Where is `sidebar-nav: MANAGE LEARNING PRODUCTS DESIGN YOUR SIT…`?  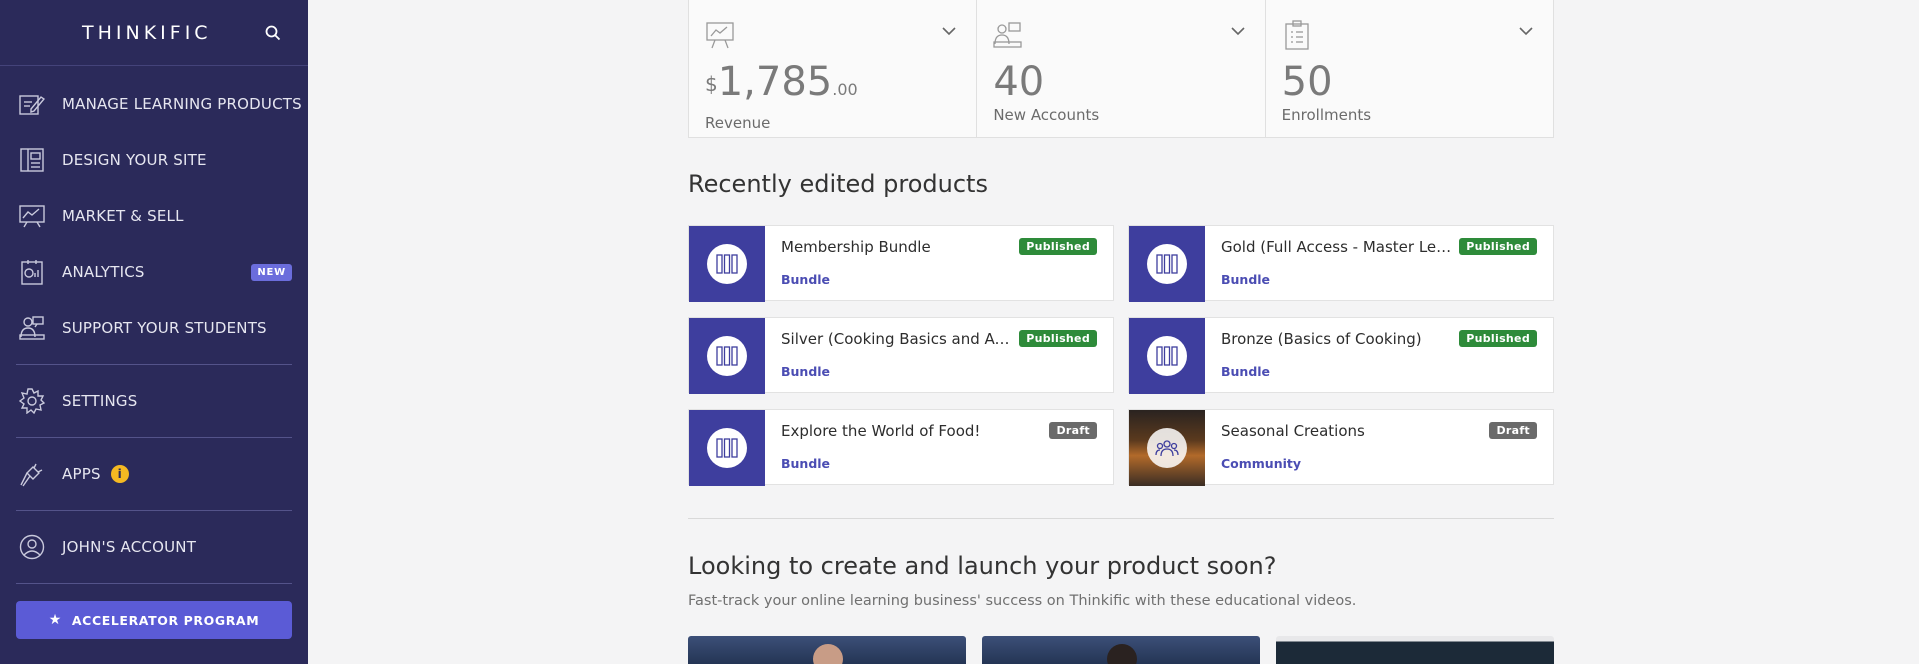
sidebar-nav: MANAGE LEARNING PRODUCTS DESIGN YOUR SIT… is located at coordinates (154, 325).